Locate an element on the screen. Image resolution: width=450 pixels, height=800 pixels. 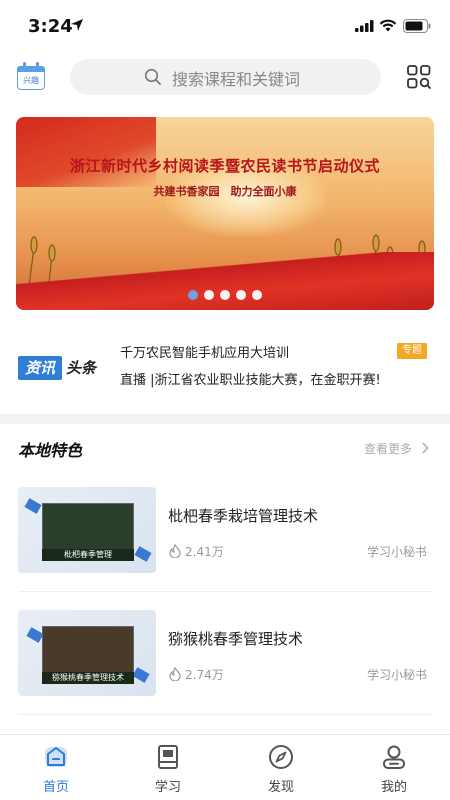
bottom-tab-bar: 首页 学习 发现 我的 is located at coordinates (225, 767).